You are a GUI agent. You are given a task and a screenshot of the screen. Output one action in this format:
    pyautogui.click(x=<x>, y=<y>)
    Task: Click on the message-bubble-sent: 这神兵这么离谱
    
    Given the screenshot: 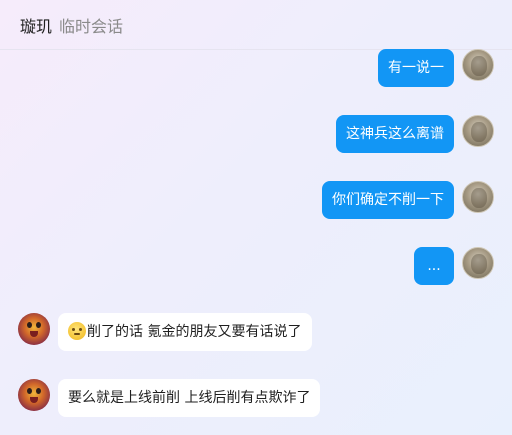 What is the action you would take?
    pyautogui.click(x=395, y=134)
    